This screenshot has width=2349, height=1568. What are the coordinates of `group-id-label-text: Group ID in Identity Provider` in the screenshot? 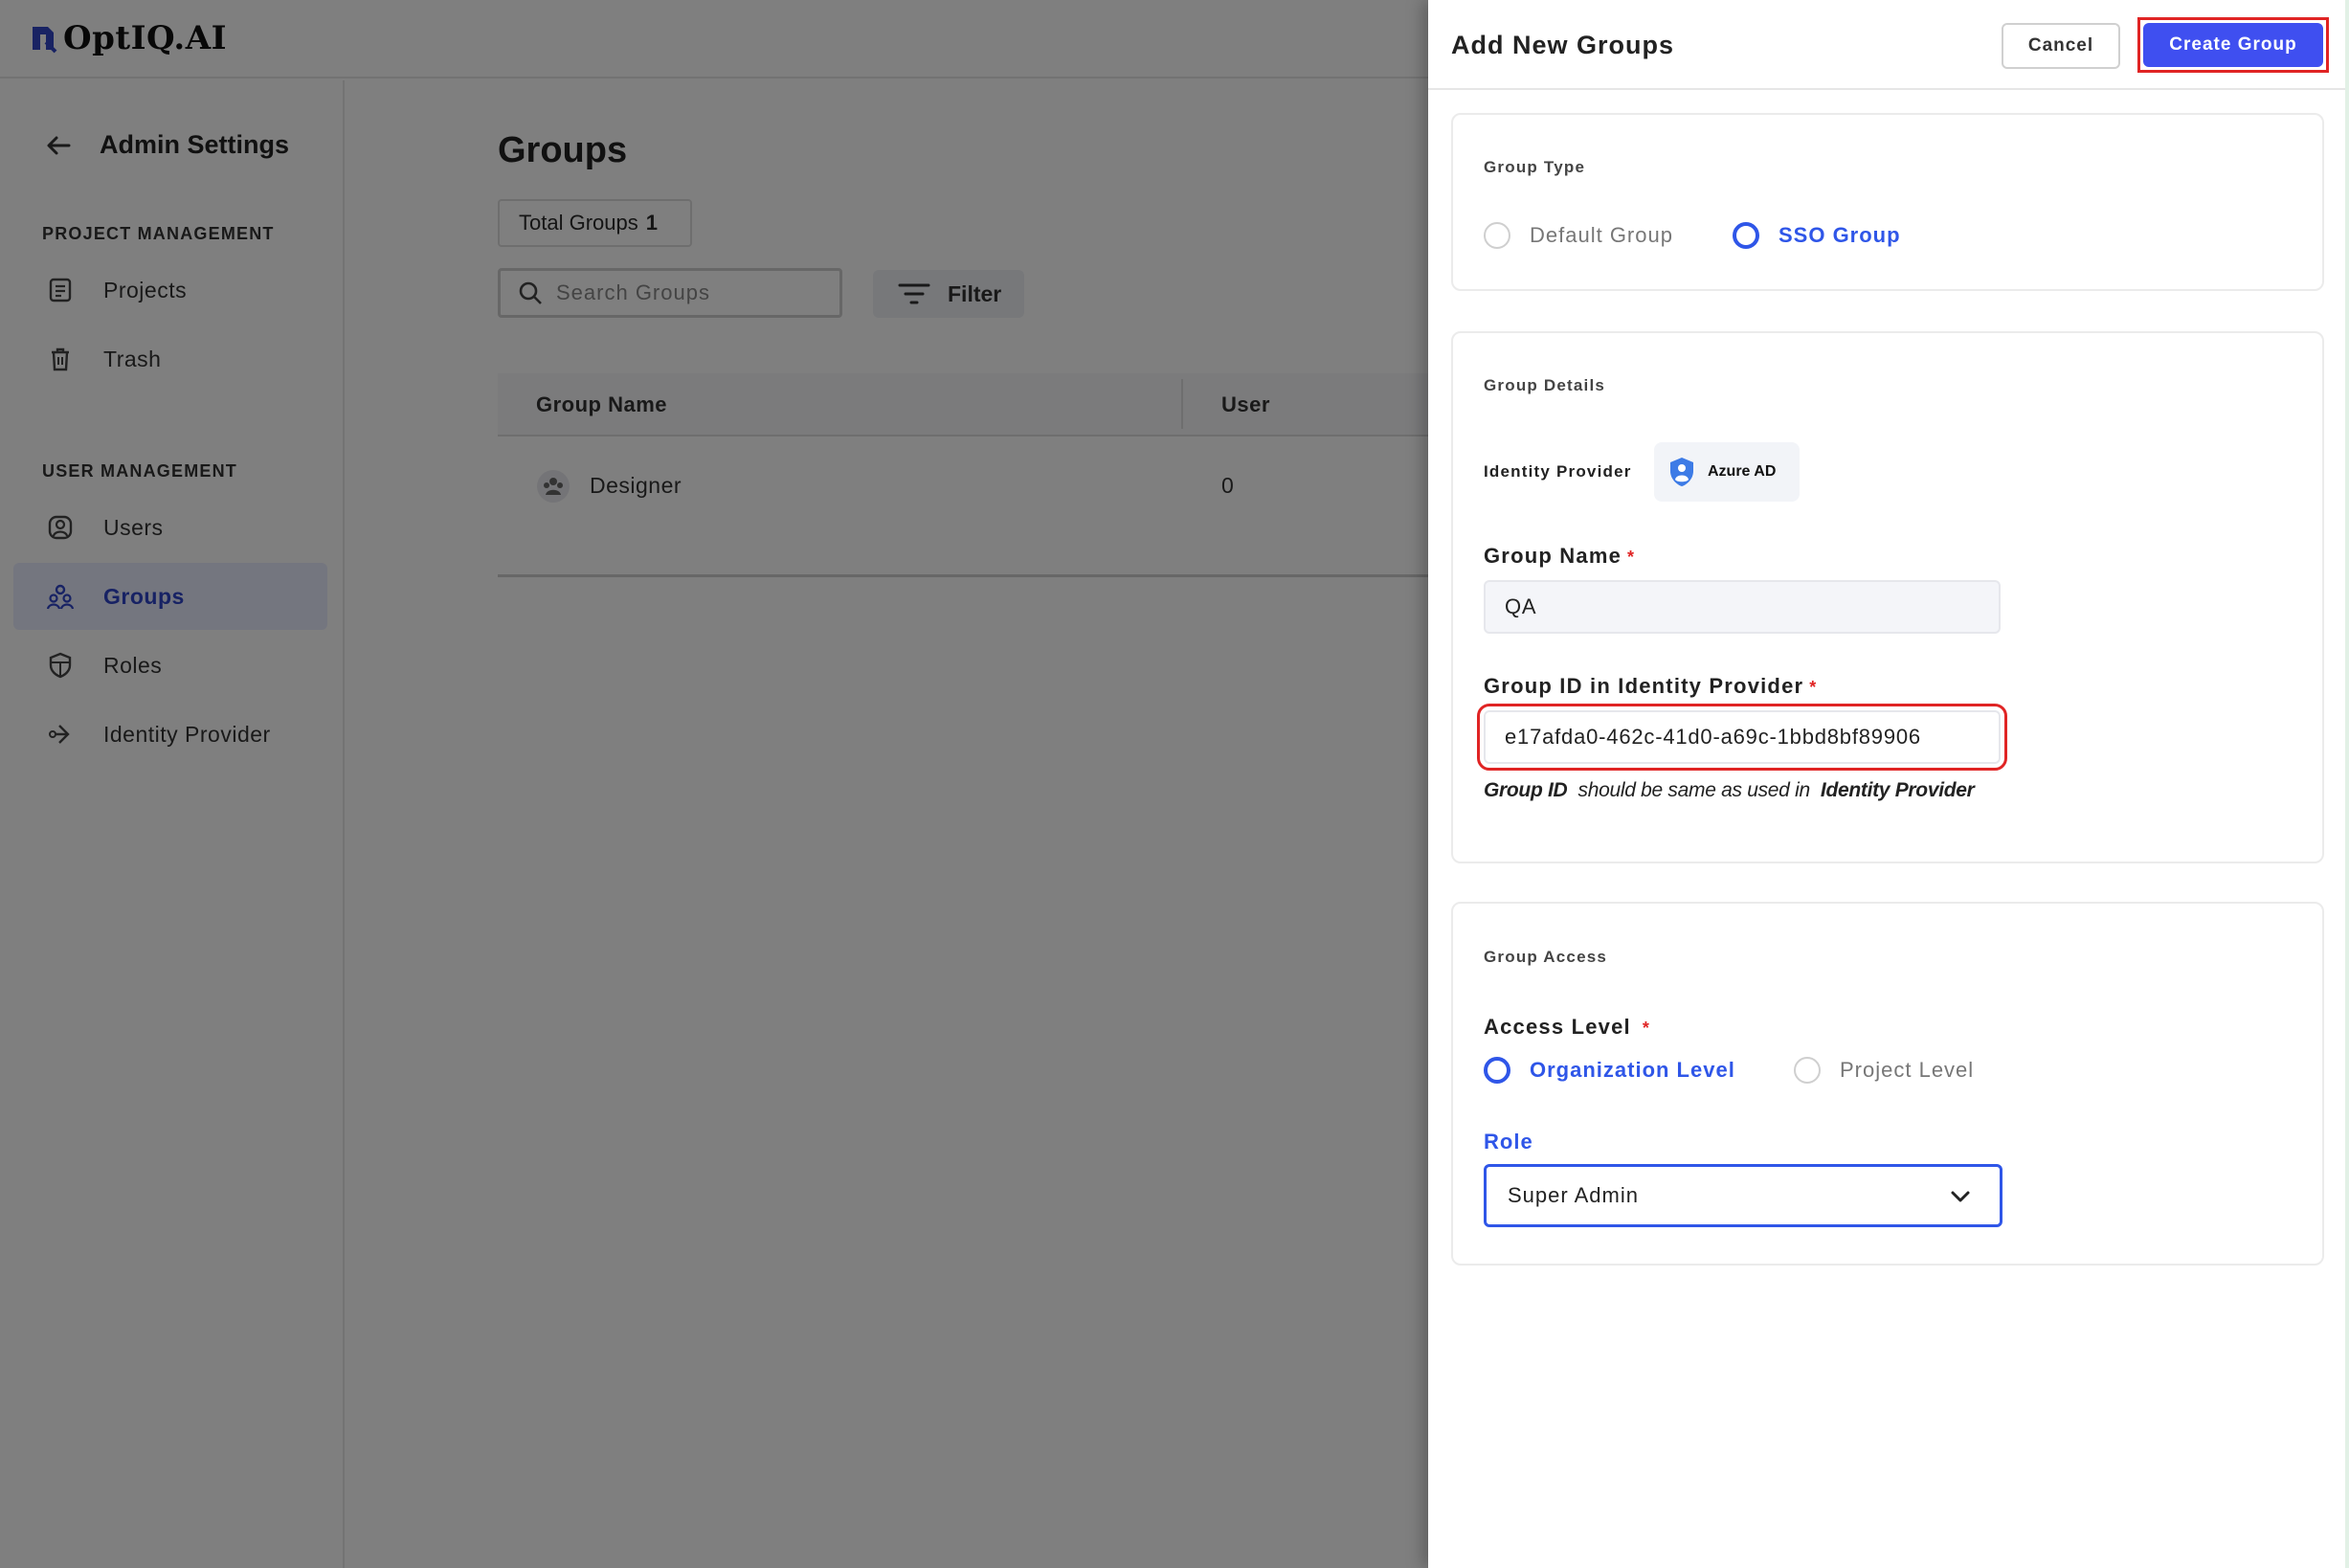 It's located at (1644, 686).